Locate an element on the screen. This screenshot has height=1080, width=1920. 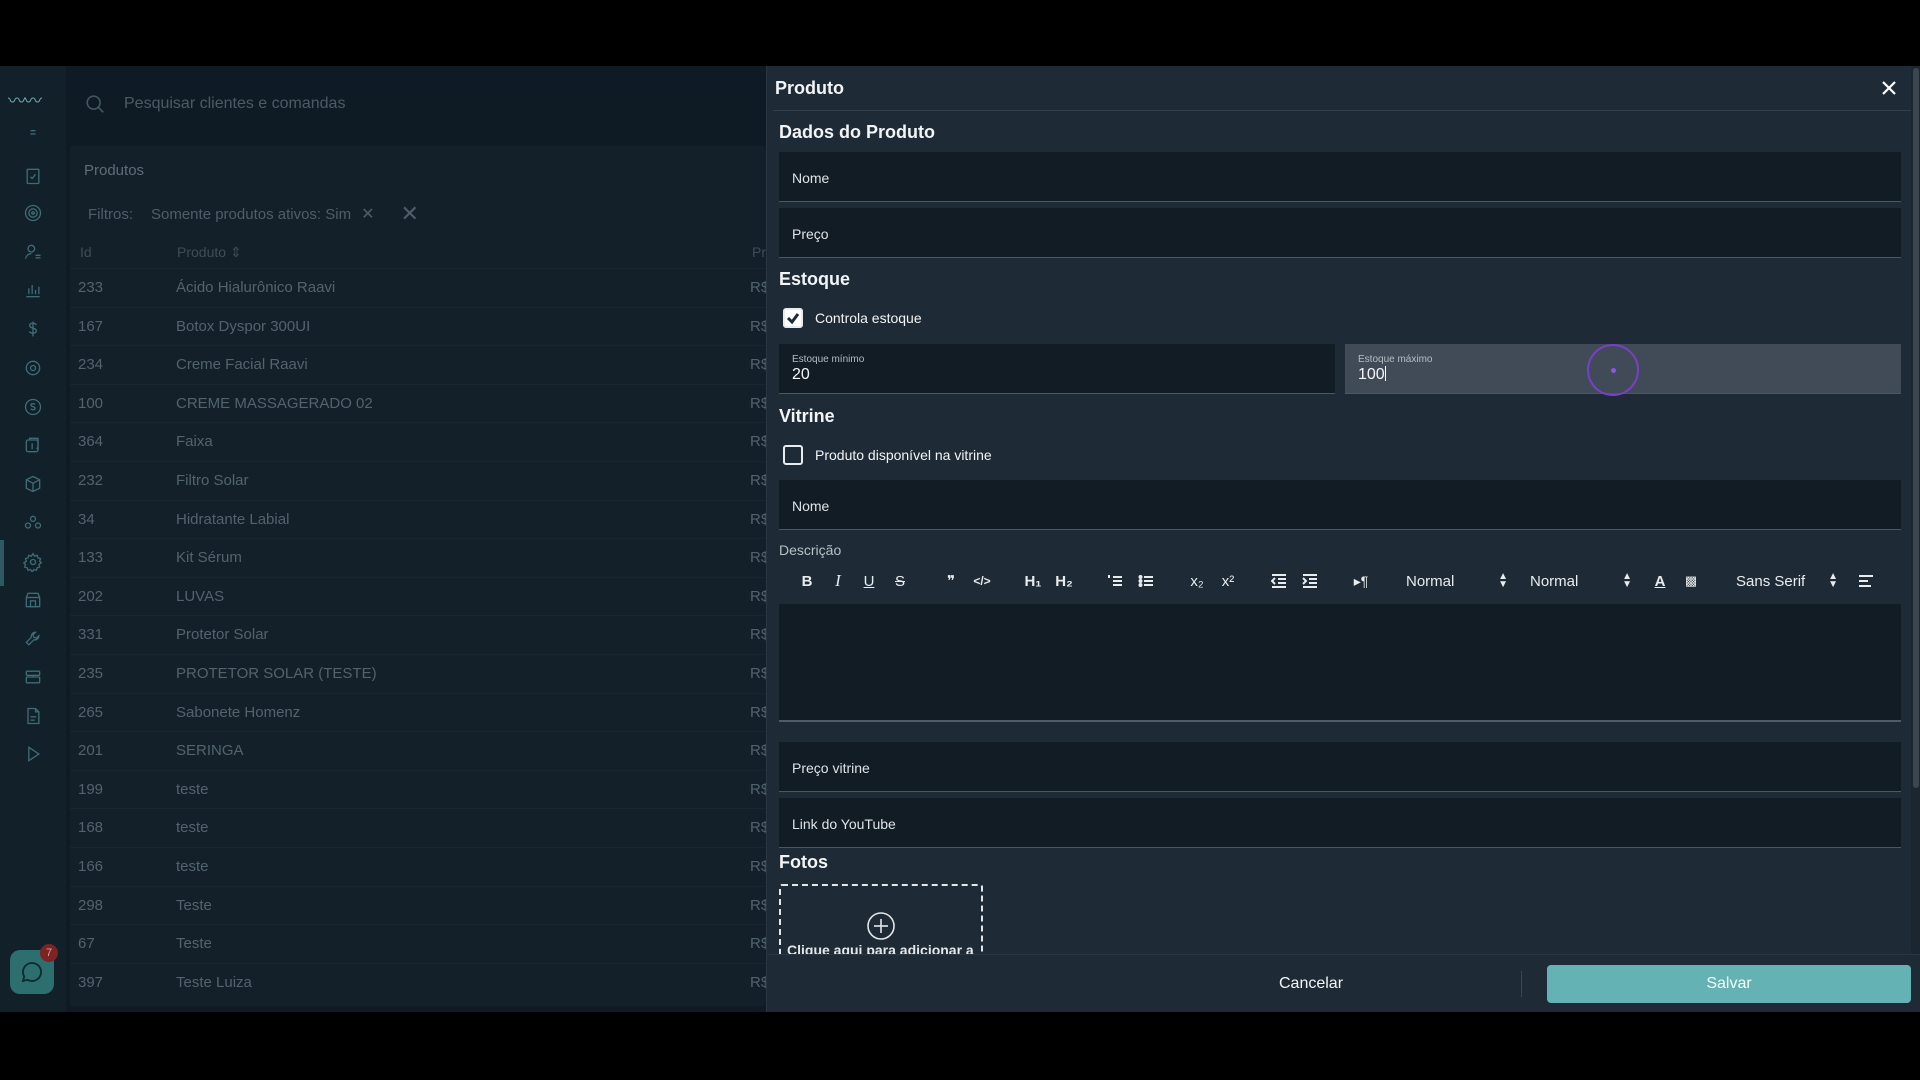
header-select-value: Normal is located at coordinates (1430, 581).